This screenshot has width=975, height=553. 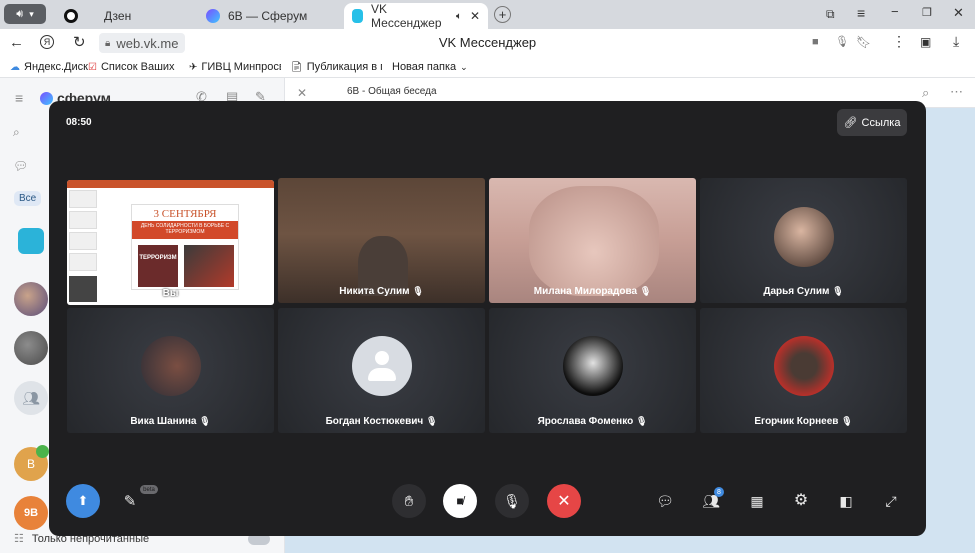 I want to click on back-icon: ←, so click(x=16, y=42).